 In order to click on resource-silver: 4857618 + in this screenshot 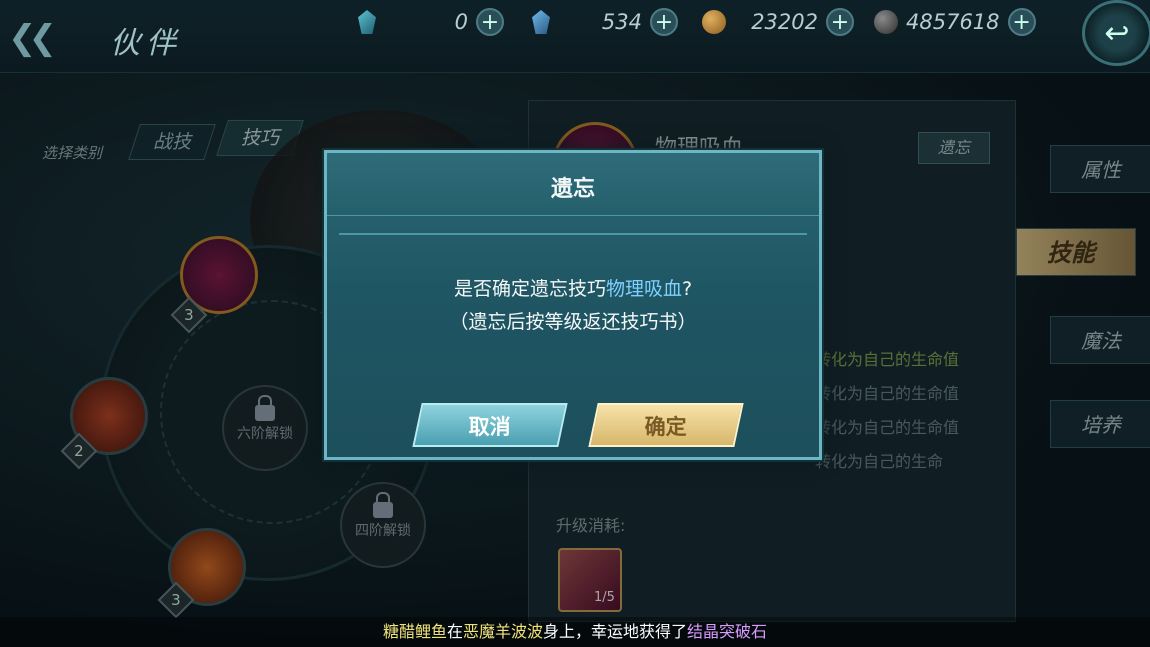, I will do `click(955, 22)`.